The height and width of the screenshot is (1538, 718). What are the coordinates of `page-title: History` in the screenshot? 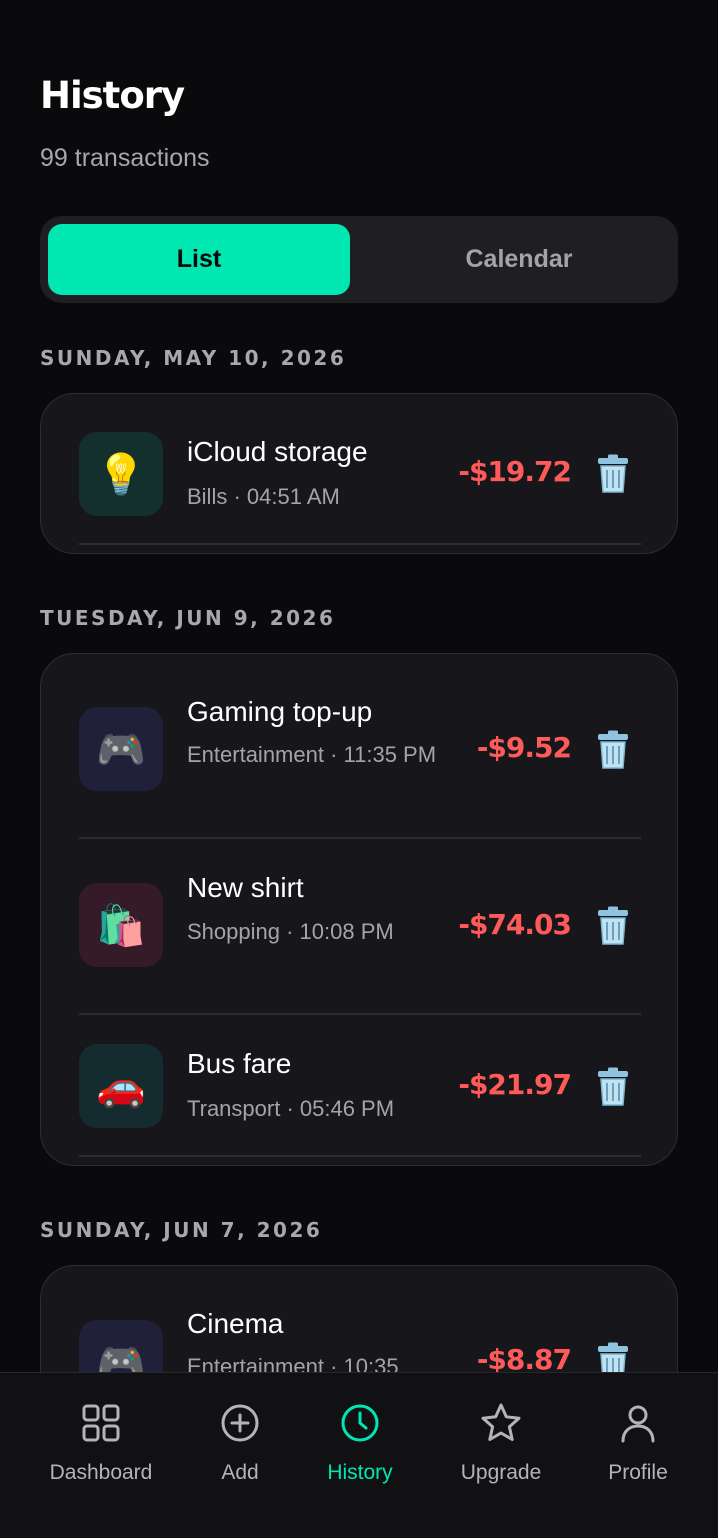 It's located at (112, 95).